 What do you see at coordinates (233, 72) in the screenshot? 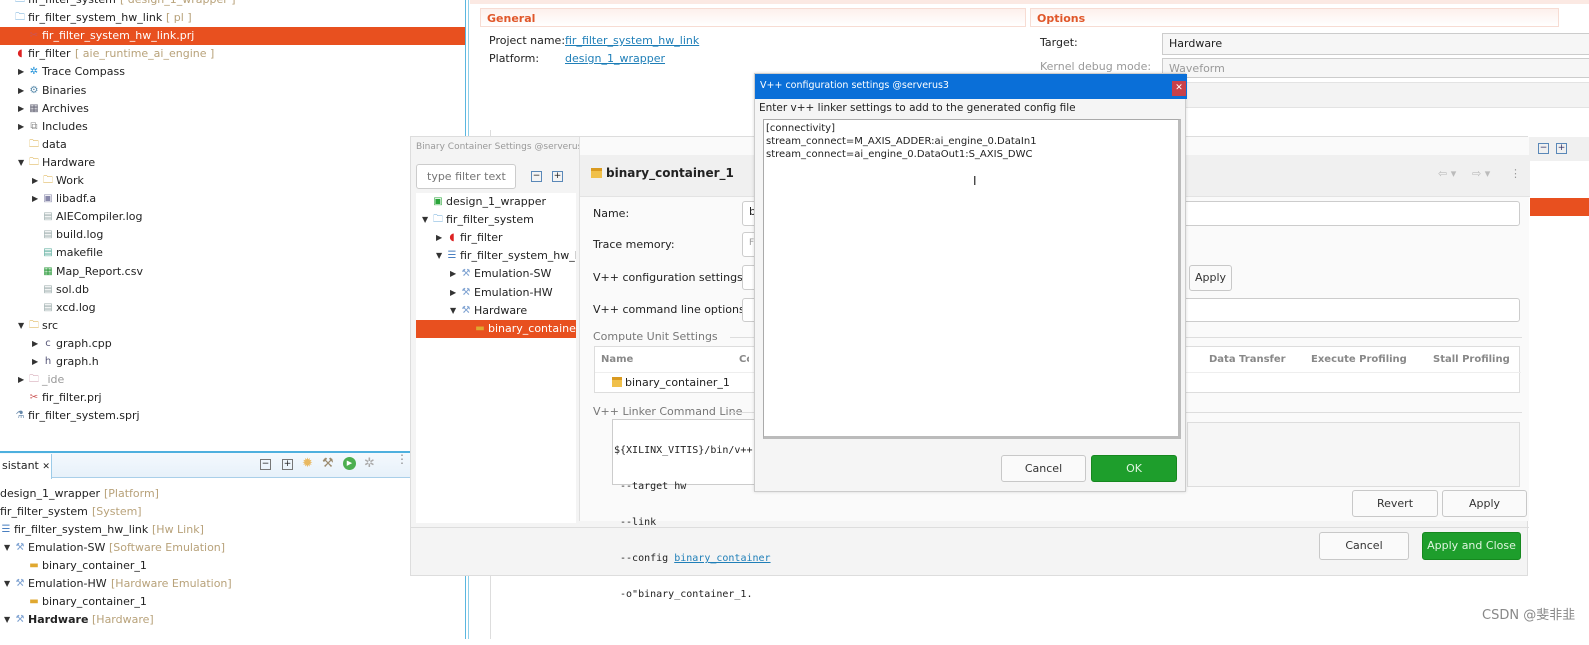
I see `tree-item: ▶ ✲ Trace Compass` at bounding box center [233, 72].